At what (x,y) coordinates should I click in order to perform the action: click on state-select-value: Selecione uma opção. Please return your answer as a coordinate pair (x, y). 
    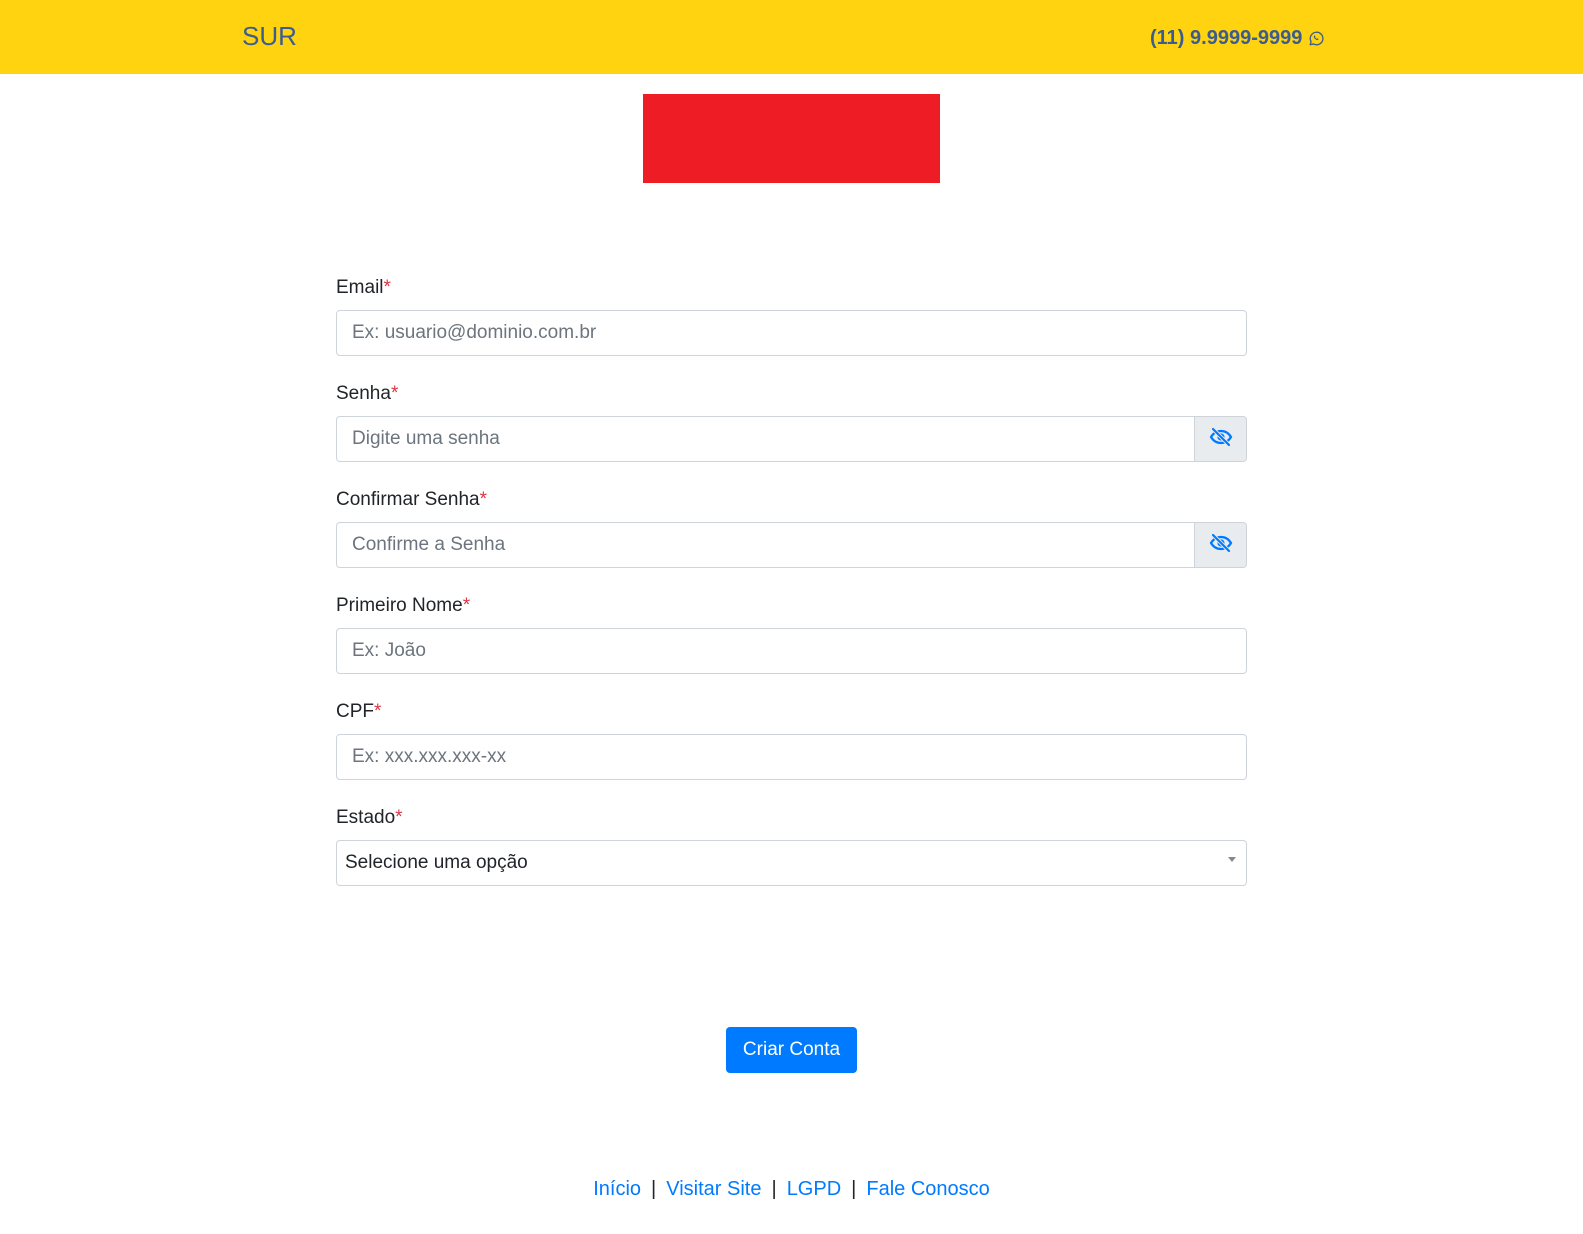
    Looking at the image, I should click on (436, 862).